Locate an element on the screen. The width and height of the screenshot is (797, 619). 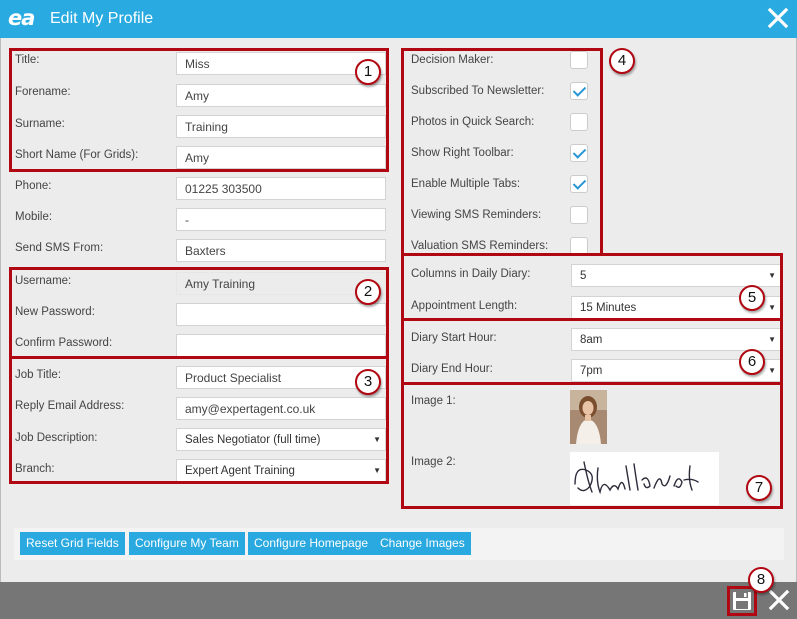
callout-badge-4: 4 is located at coordinates (622, 61).